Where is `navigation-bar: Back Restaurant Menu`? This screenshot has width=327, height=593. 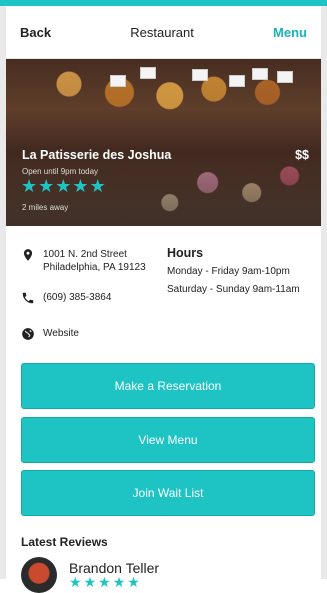
navigation-bar: Back Restaurant Menu is located at coordinates (163, 32).